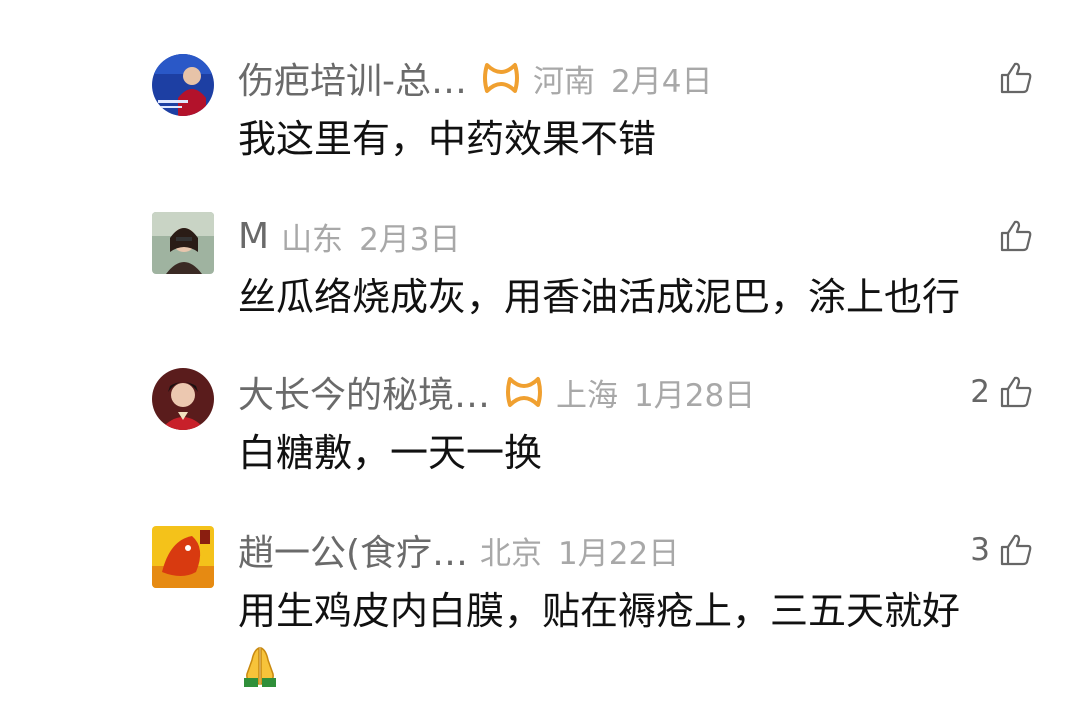  I want to click on comment-text: 白糖敷，一天一换, so click(390, 453).